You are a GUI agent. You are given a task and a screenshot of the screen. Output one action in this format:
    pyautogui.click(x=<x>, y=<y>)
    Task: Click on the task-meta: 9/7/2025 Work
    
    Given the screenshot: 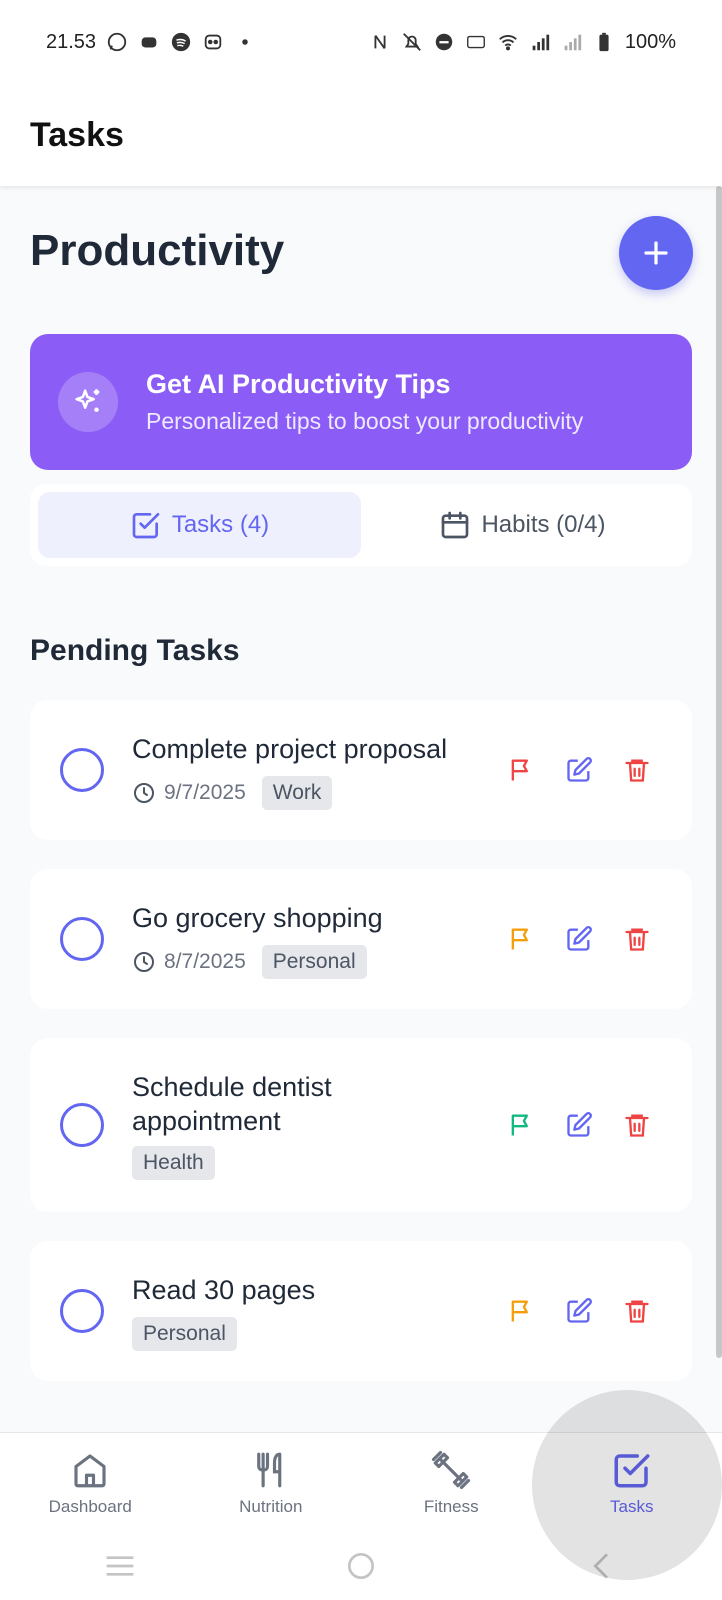 What is the action you would take?
    pyautogui.click(x=232, y=793)
    